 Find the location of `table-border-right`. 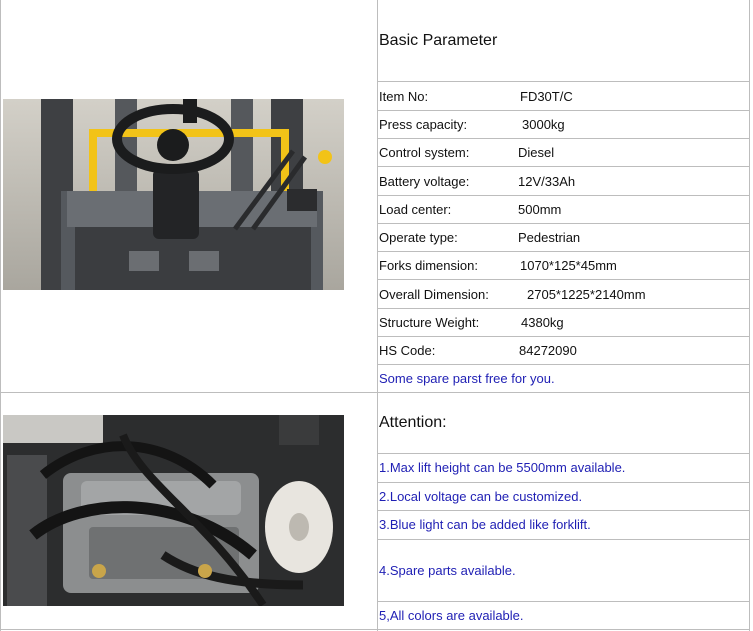

table-border-right is located at coordinates (749, 315).